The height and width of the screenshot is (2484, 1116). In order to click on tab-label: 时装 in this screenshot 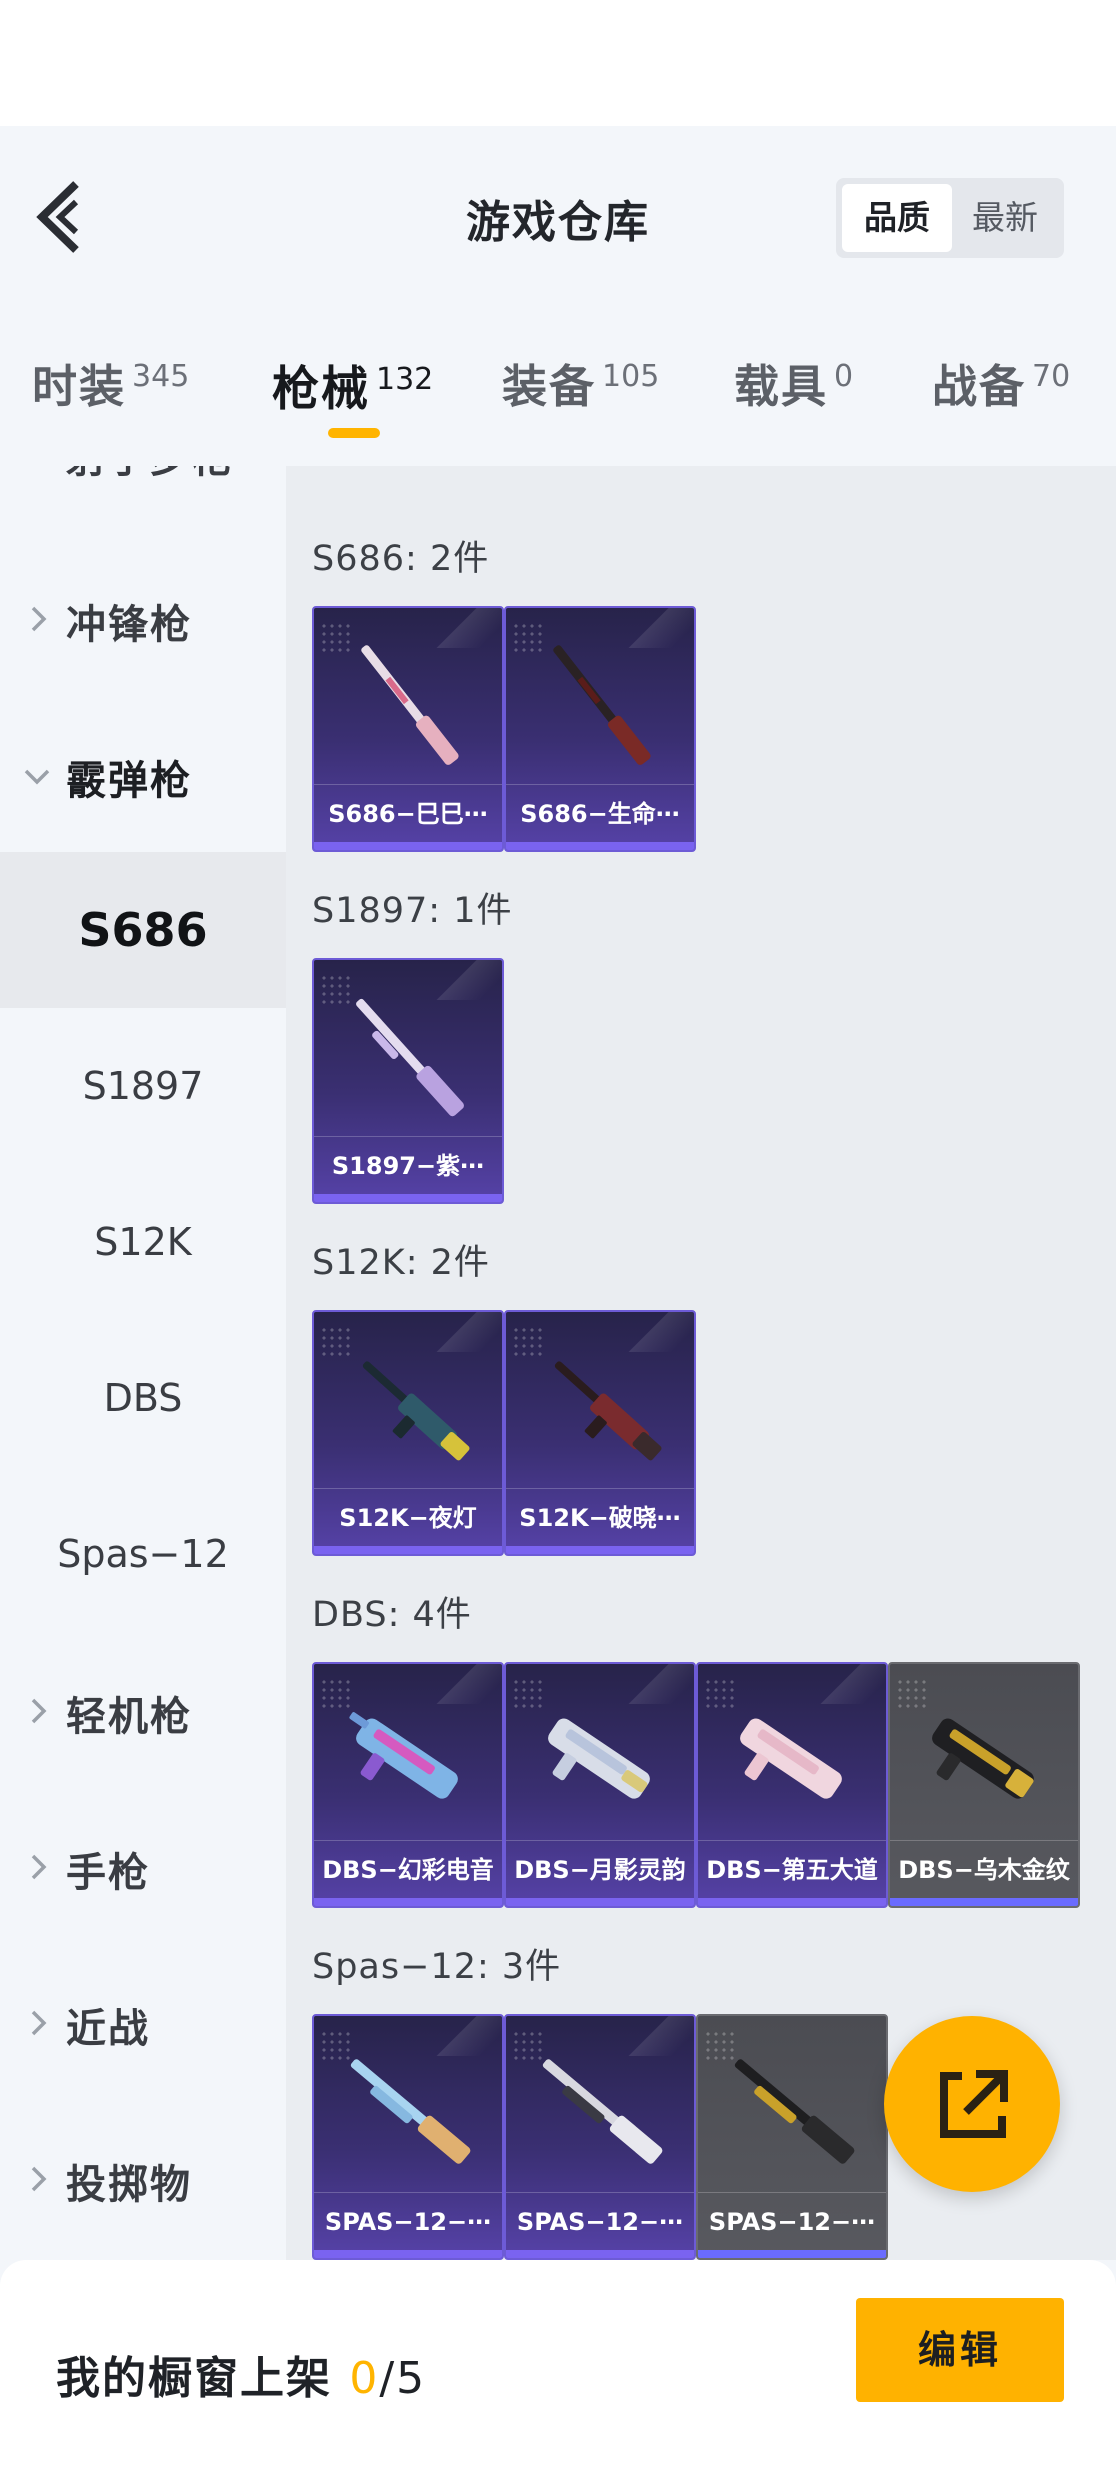, I will do `click(79, 386)`.